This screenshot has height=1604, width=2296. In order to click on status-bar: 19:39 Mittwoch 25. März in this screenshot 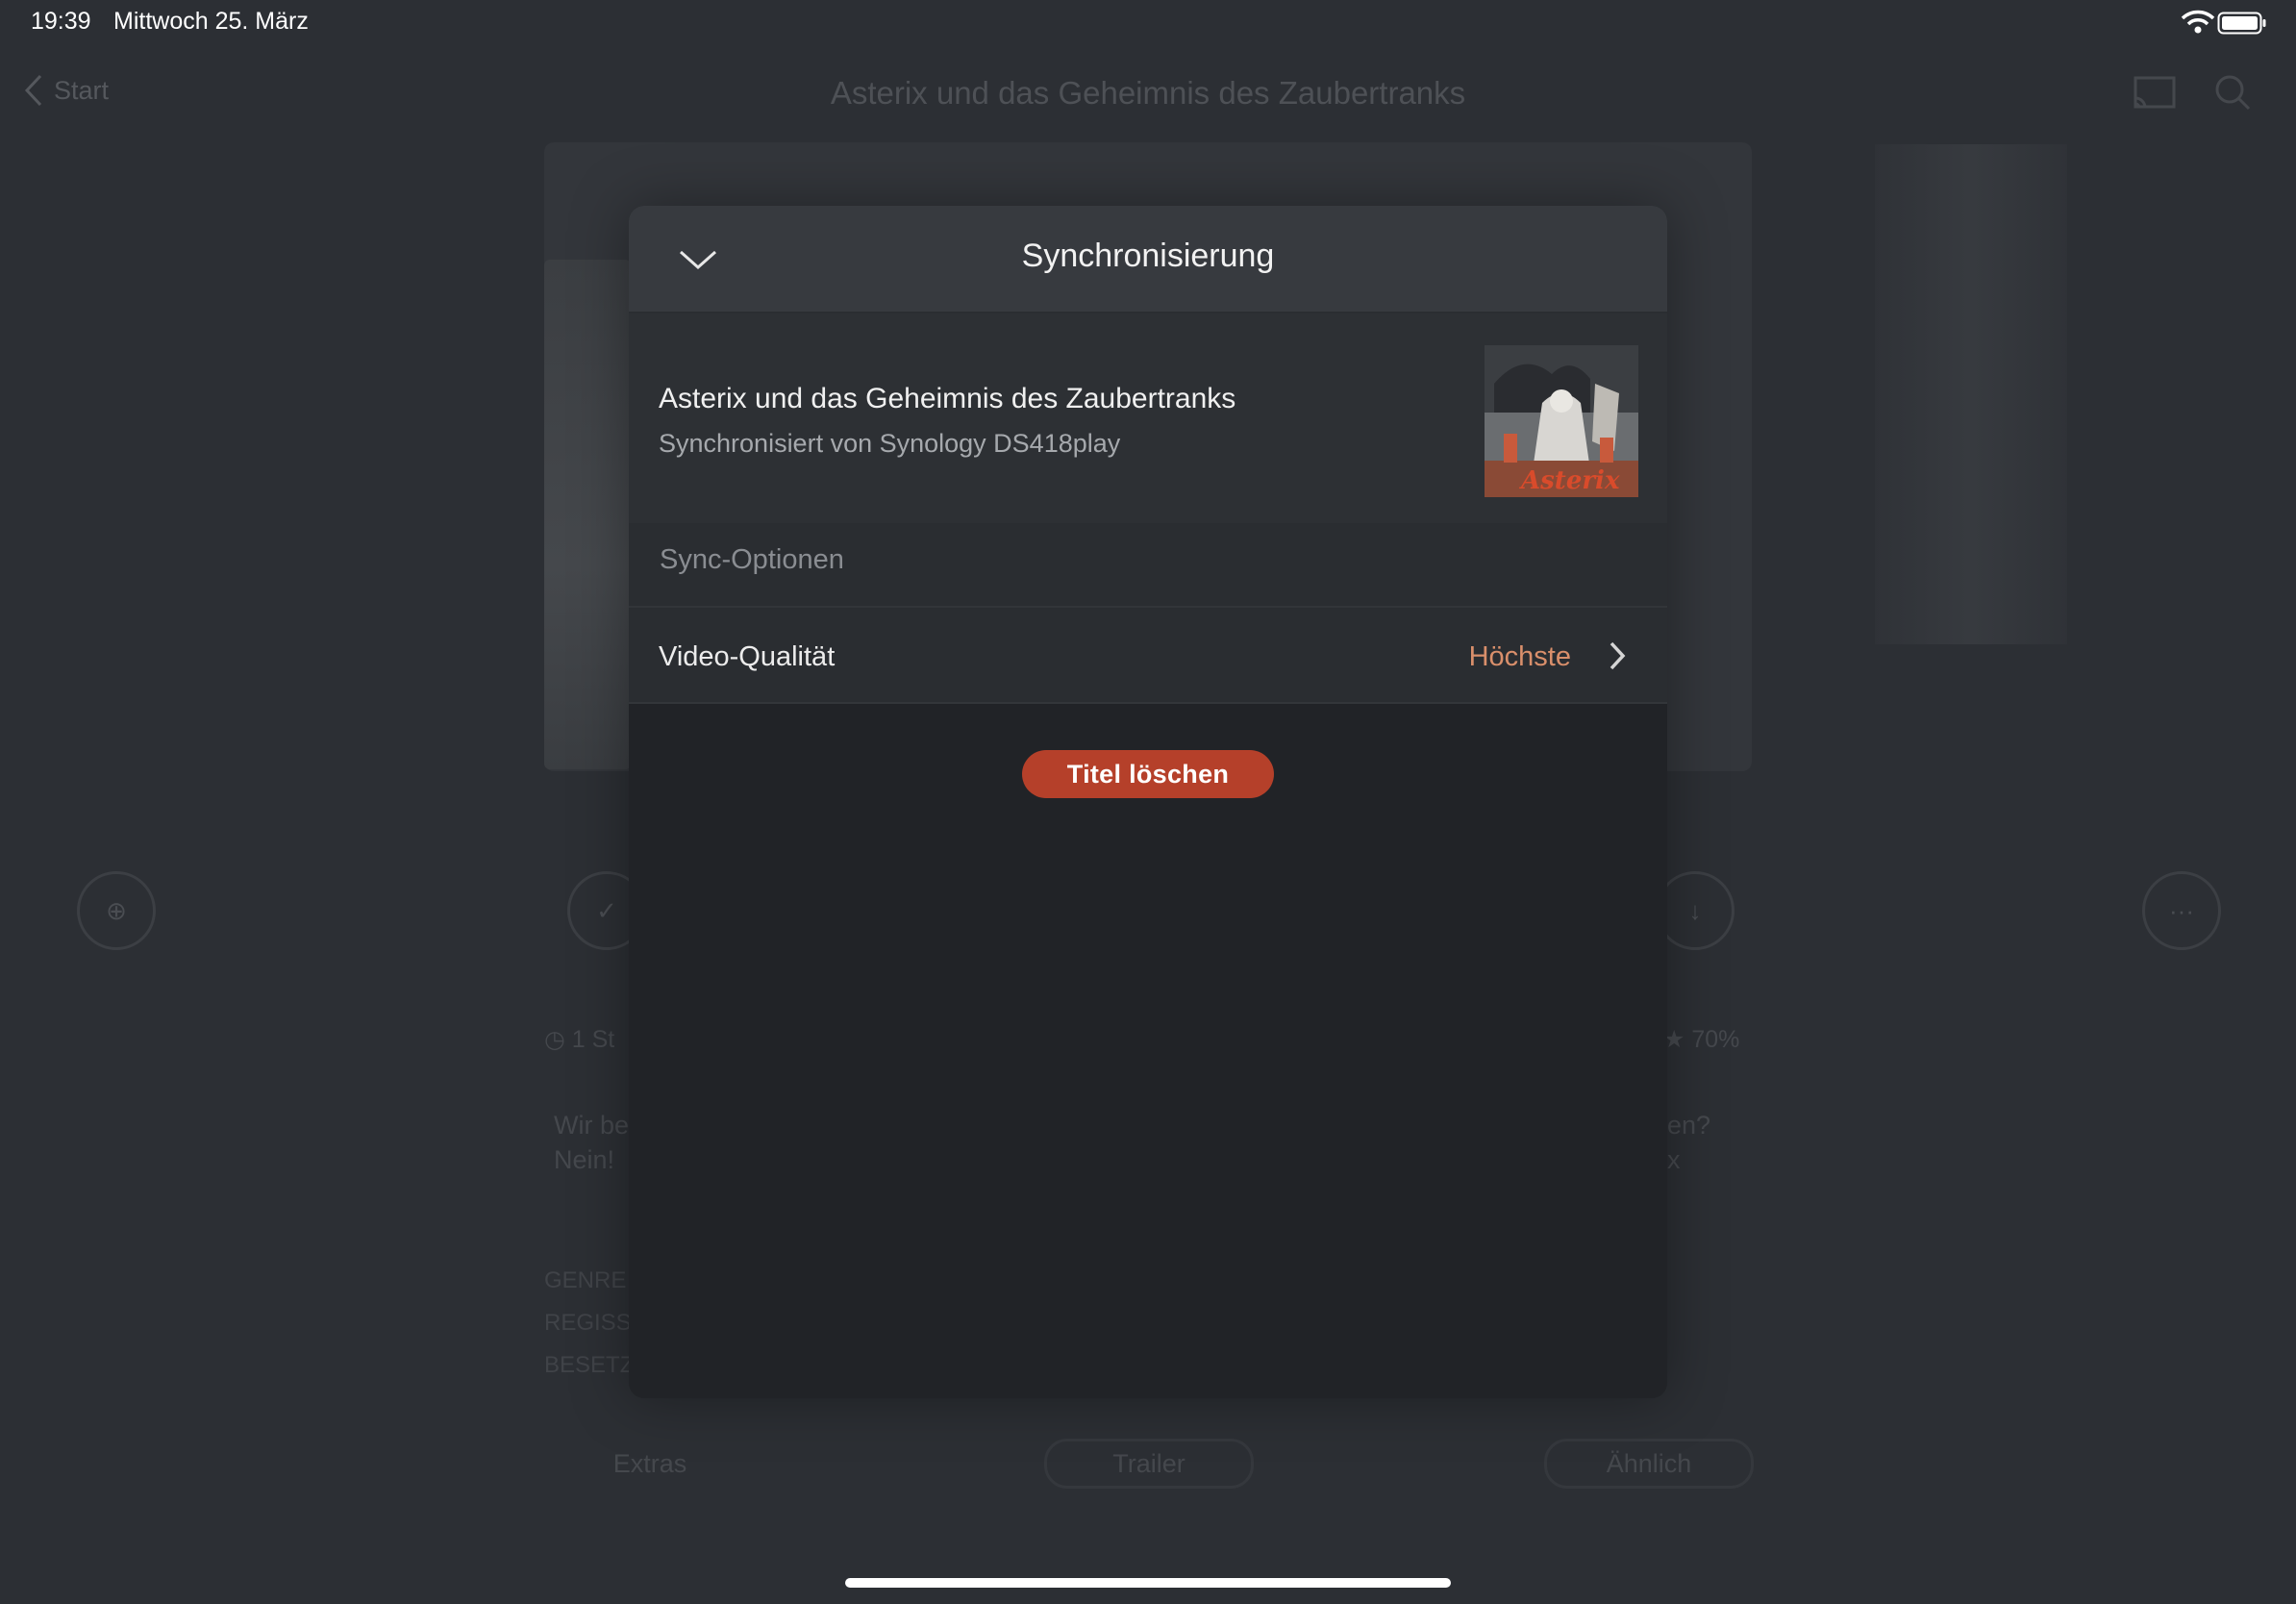, I will do `click(1148, 23)`.